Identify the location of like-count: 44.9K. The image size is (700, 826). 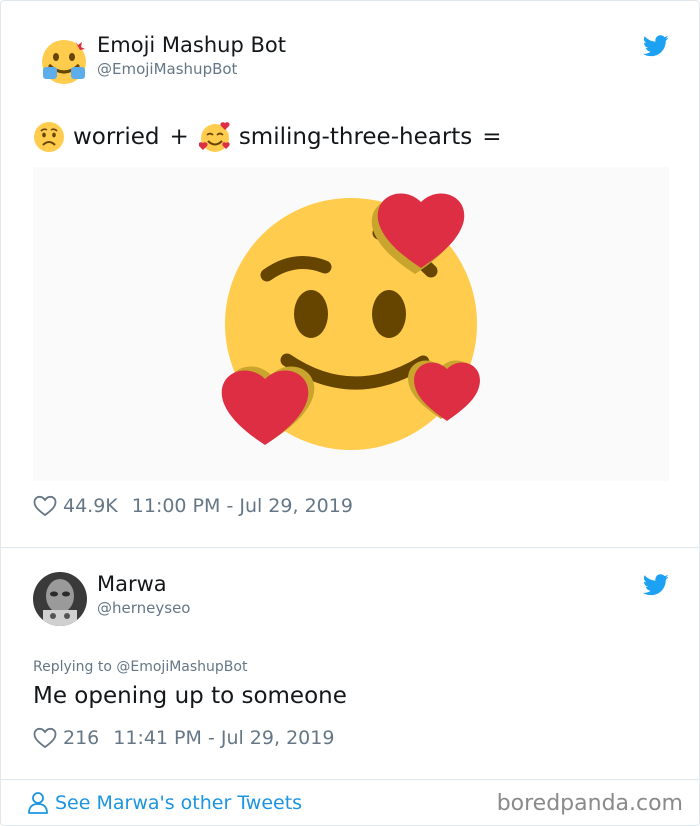
(90, 506).